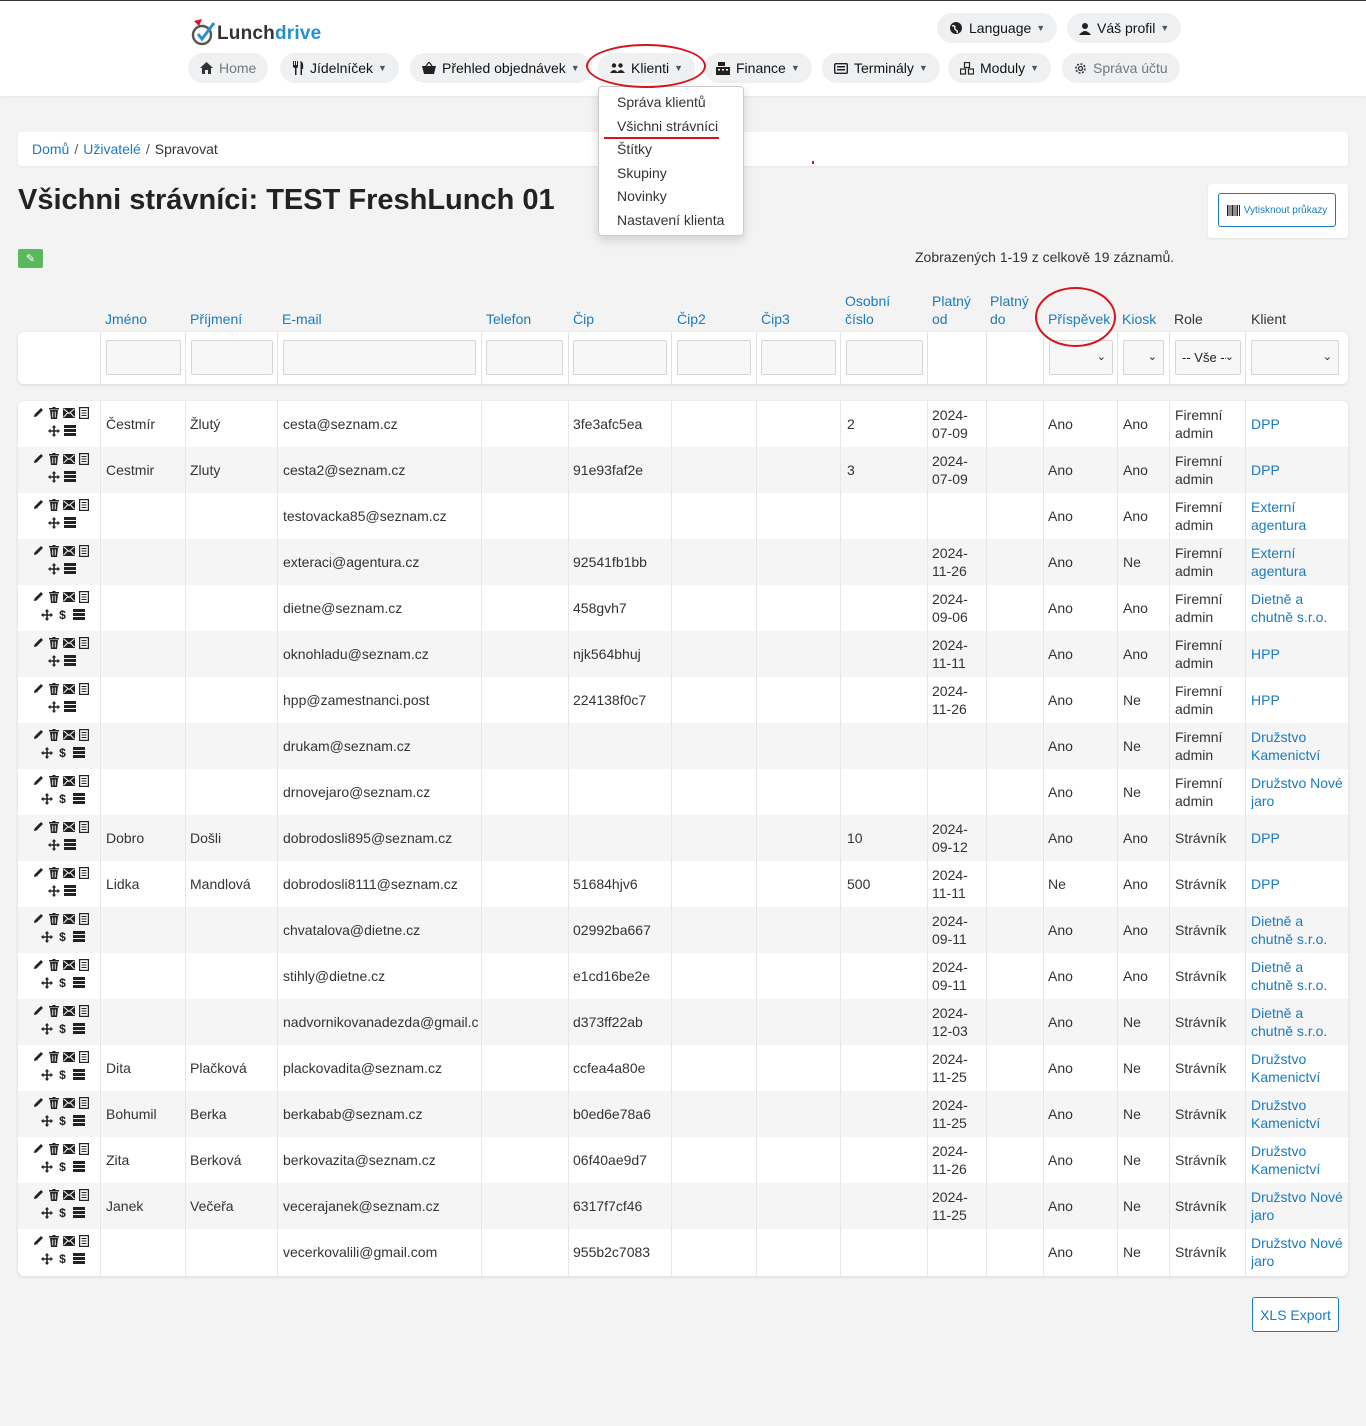  I want to click on nav-menu: Jídelníček ▼, so click(339, 68).